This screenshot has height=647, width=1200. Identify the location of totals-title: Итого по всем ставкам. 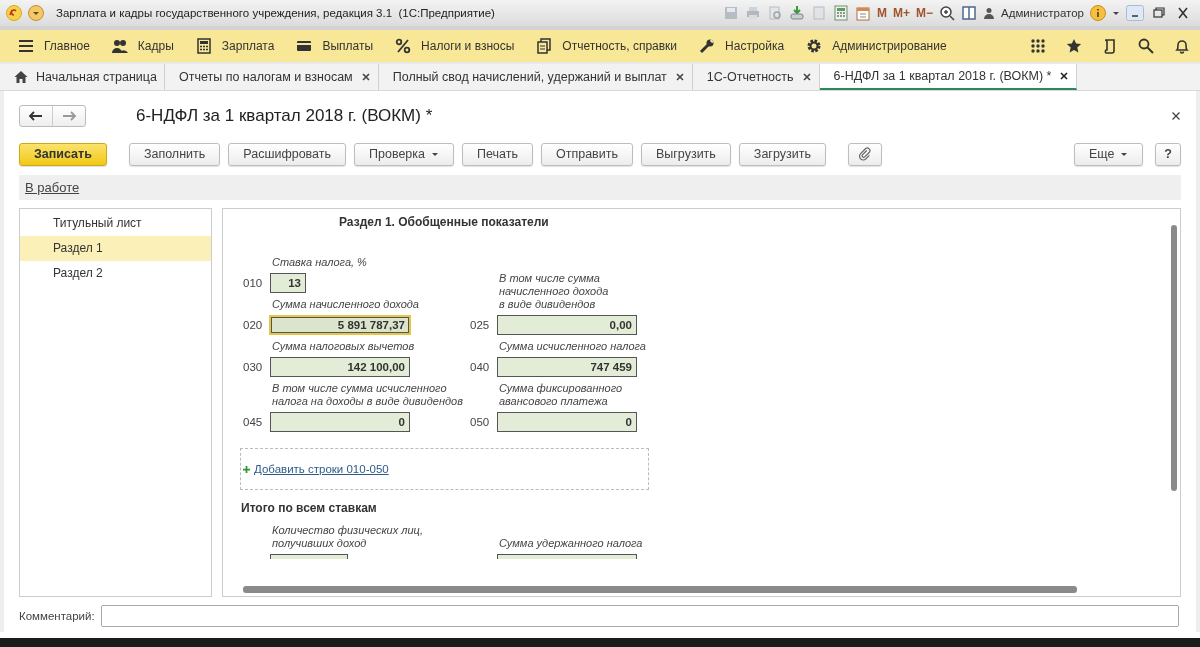
(309, 508).